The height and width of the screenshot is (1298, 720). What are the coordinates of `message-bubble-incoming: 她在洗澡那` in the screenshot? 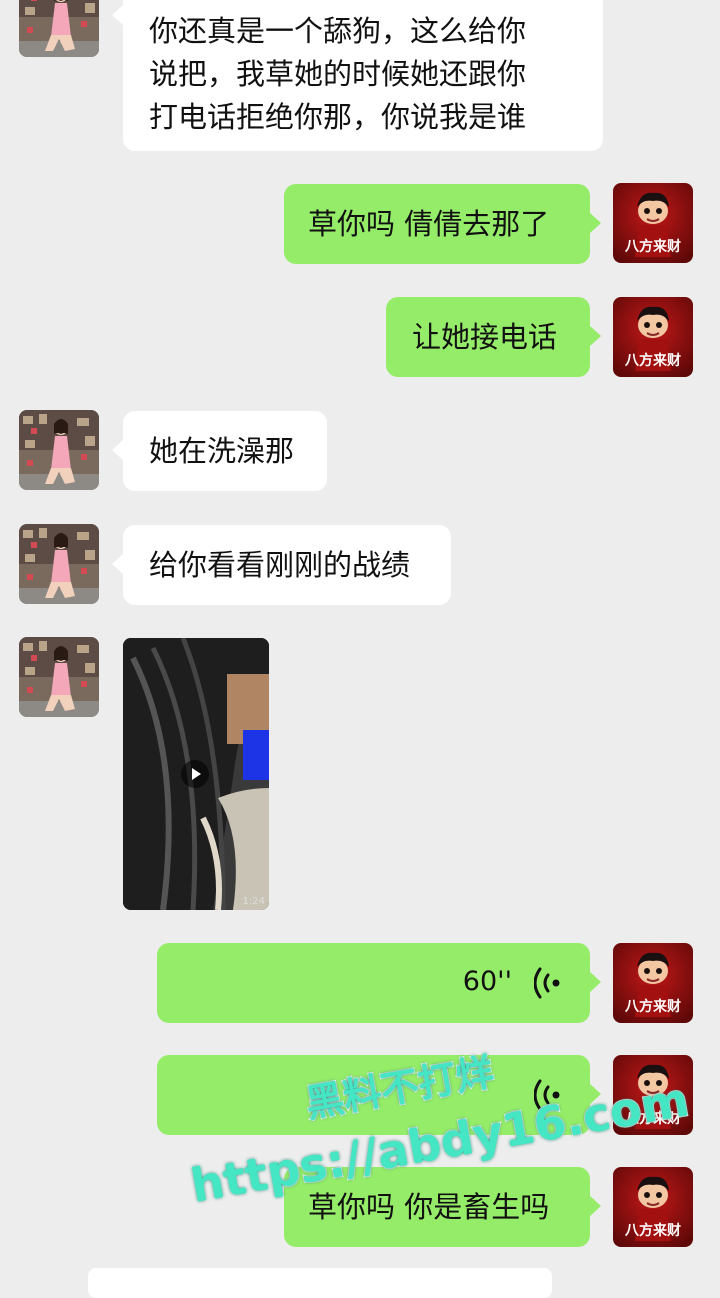 It's located at (219, 451).